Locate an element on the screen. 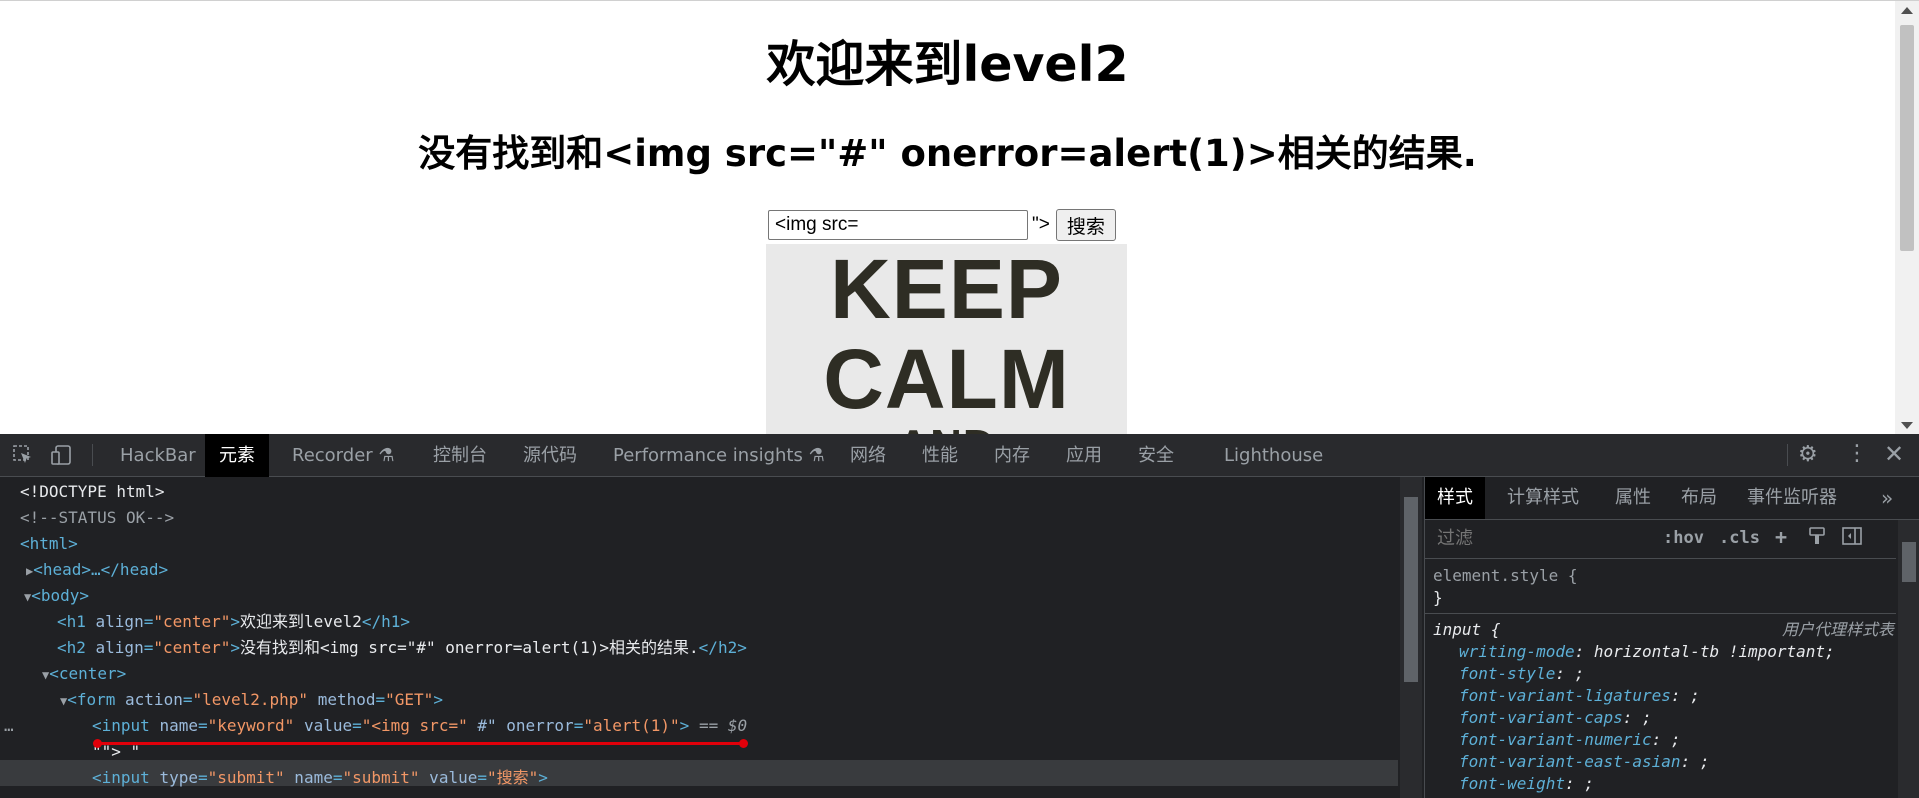 Image resolution: width=1919 pixels, height=798 pixels. input-name-value: "keyword" is located at coordinates (251, 725).